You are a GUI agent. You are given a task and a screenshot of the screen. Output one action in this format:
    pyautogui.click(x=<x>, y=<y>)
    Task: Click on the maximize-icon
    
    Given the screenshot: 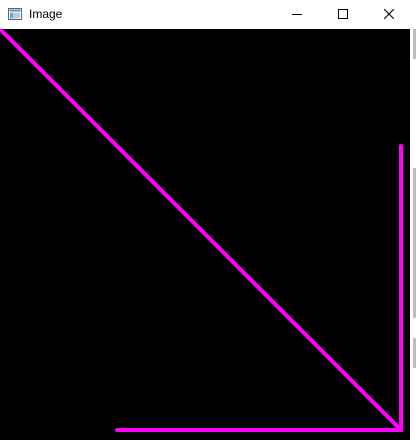 What is the action you would take?
    pyautogui.click(x=343, y=15)
    